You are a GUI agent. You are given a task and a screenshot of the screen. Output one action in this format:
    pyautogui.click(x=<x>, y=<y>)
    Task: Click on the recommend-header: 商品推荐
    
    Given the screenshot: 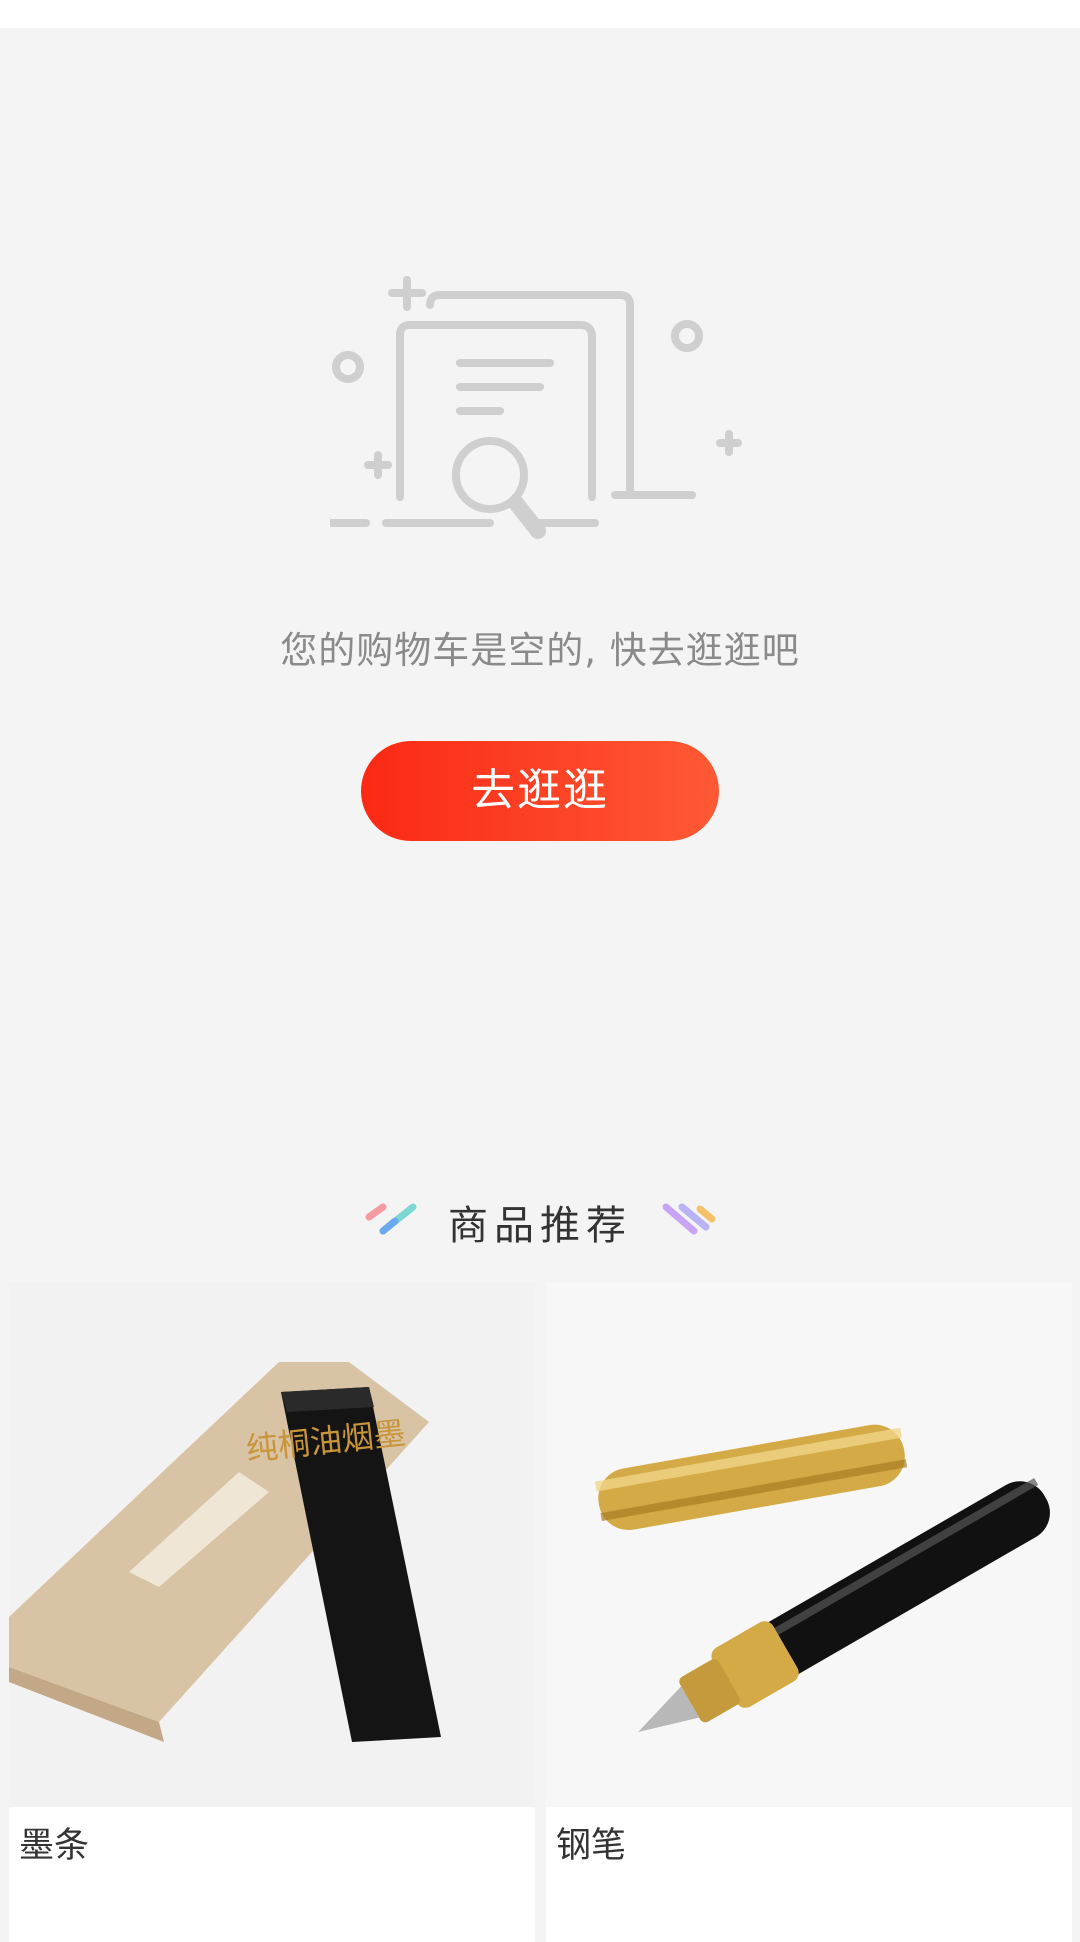 What is the action you would take?
    pyautogui.click(x=540, y=1217)
    